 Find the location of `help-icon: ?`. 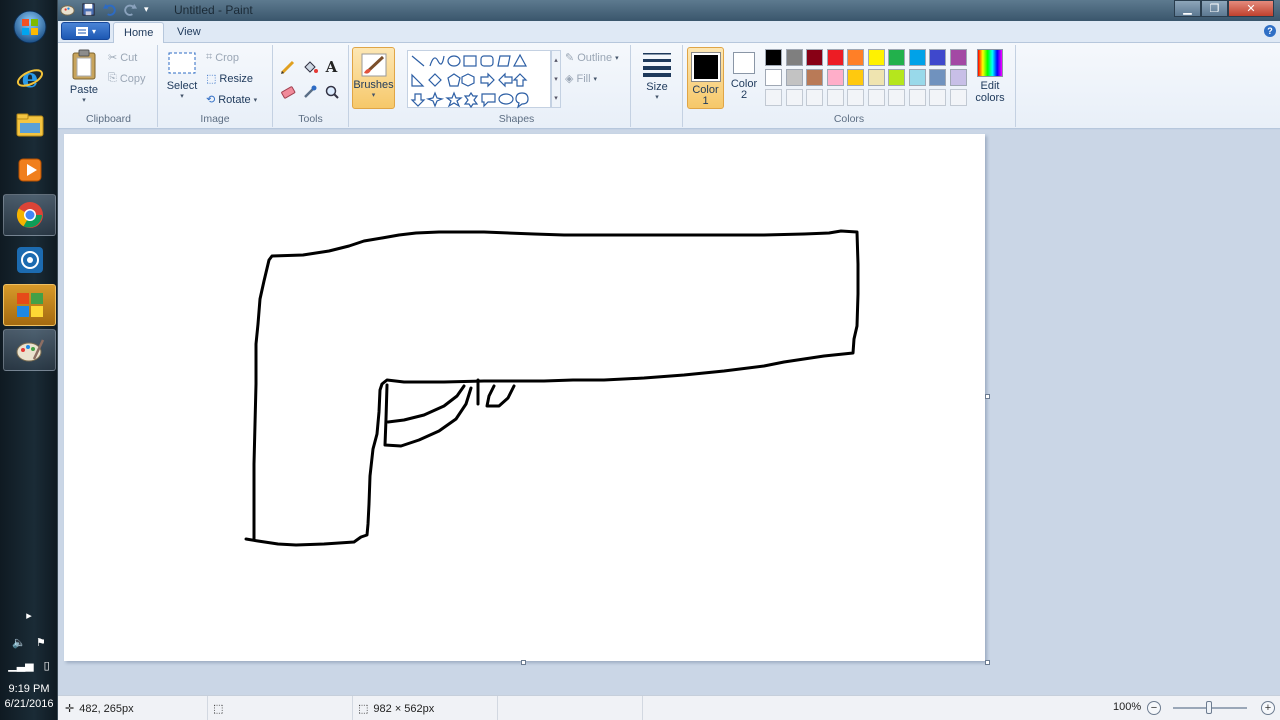

help-icon: ? is located at coordinates (1270, 31).